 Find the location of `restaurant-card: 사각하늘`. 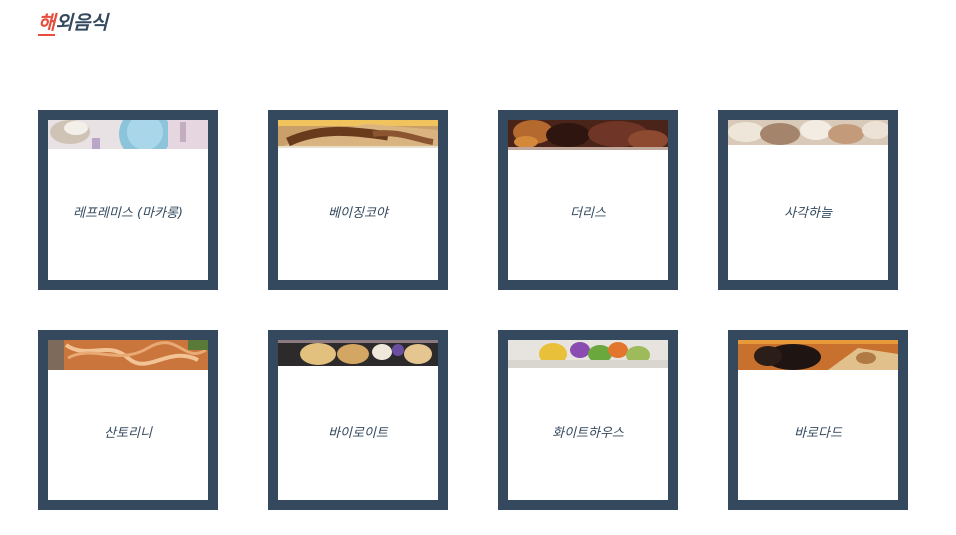

restaurant-card: 사각하늘 is located at coordinates (808, 200).